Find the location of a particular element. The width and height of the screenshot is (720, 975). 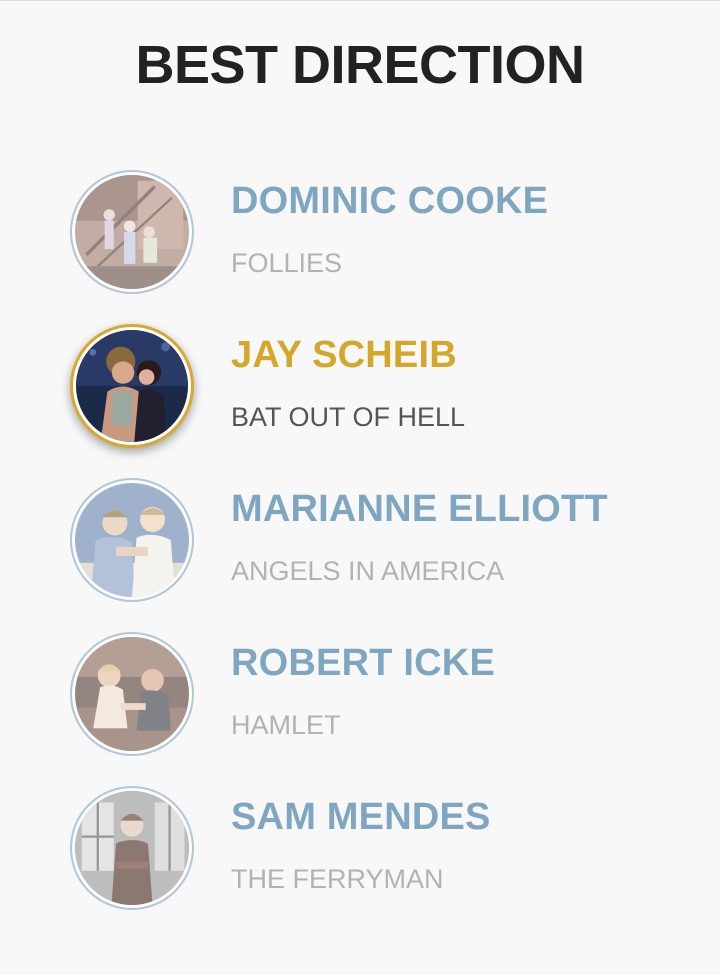

page-title: BEST DIRECTION is located at coordinates (360, 65).